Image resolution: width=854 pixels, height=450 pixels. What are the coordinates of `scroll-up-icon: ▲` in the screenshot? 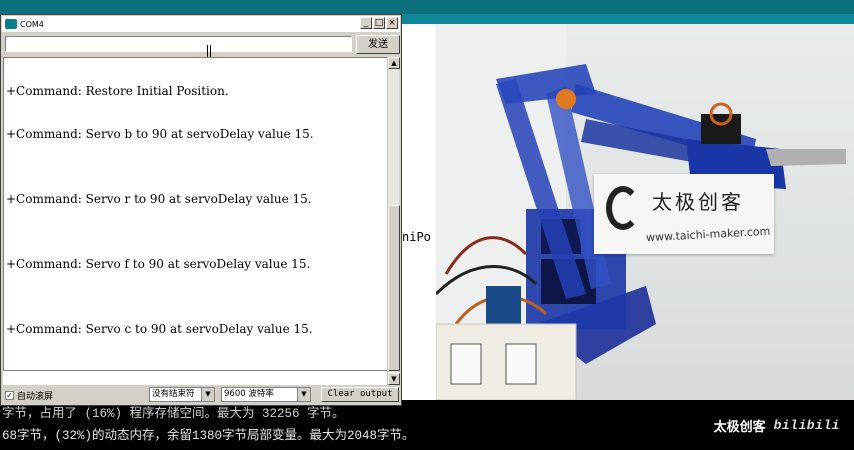 It's located at (394, 63).